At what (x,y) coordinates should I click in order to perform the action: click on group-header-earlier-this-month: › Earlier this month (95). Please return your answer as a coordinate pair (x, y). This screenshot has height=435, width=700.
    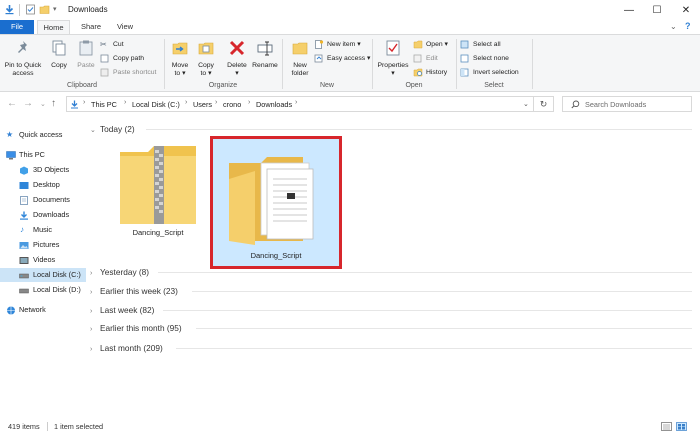
    Looking at the image, I should click on (136, 328).